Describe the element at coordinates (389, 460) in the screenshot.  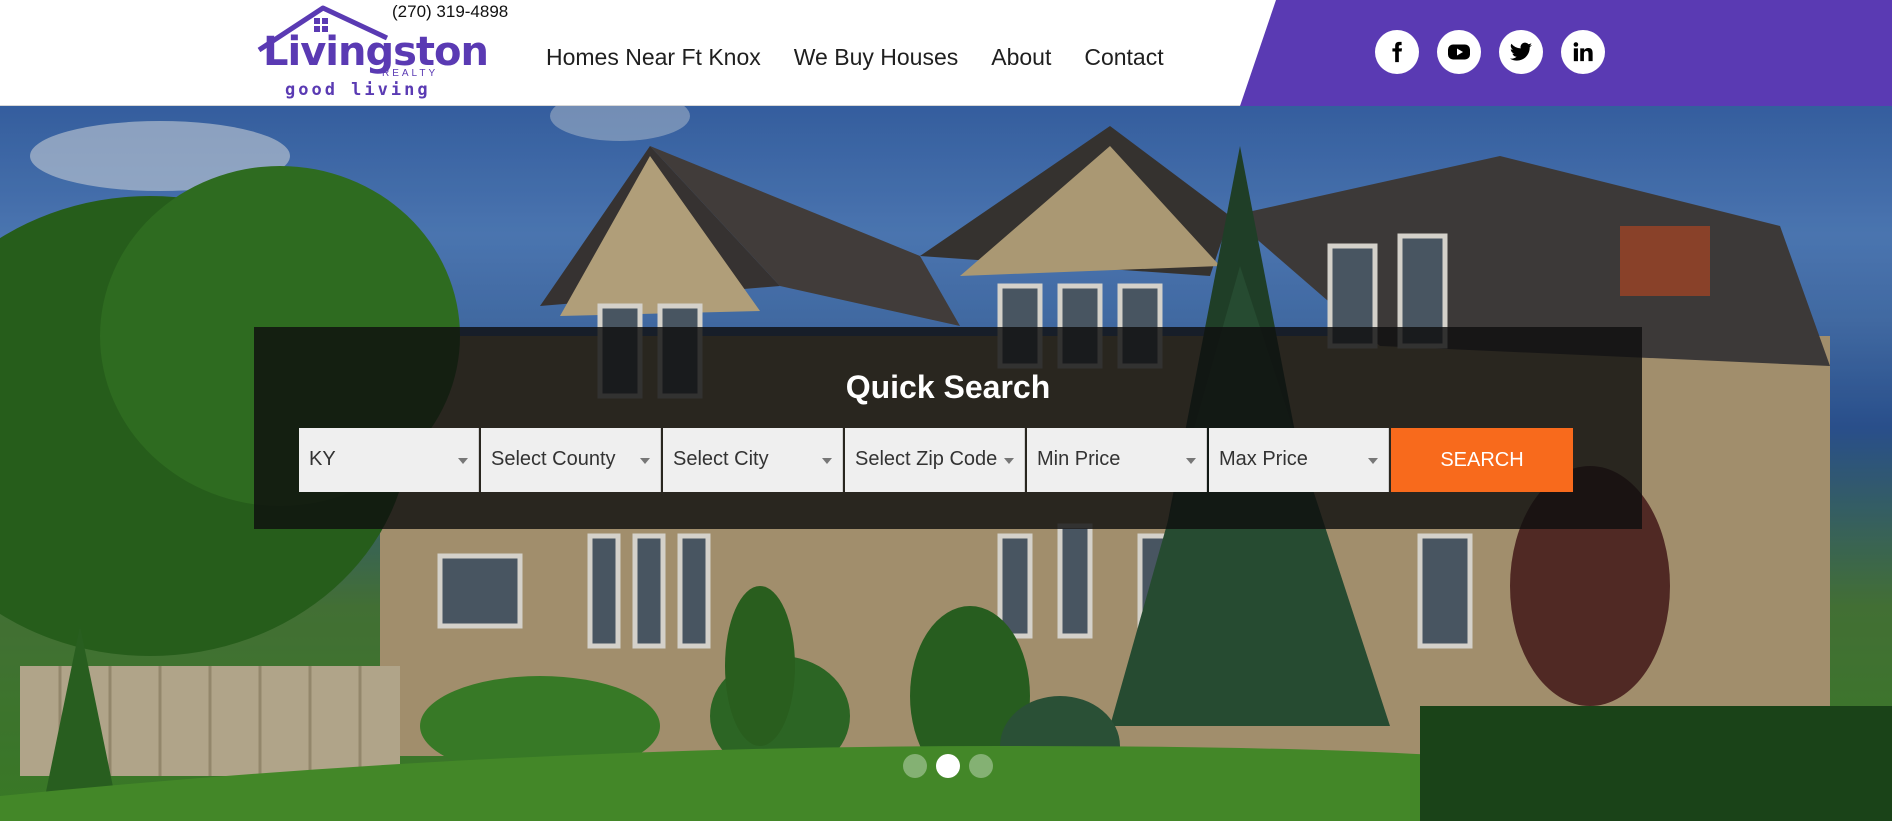
I see `state-select: KY` at that location.